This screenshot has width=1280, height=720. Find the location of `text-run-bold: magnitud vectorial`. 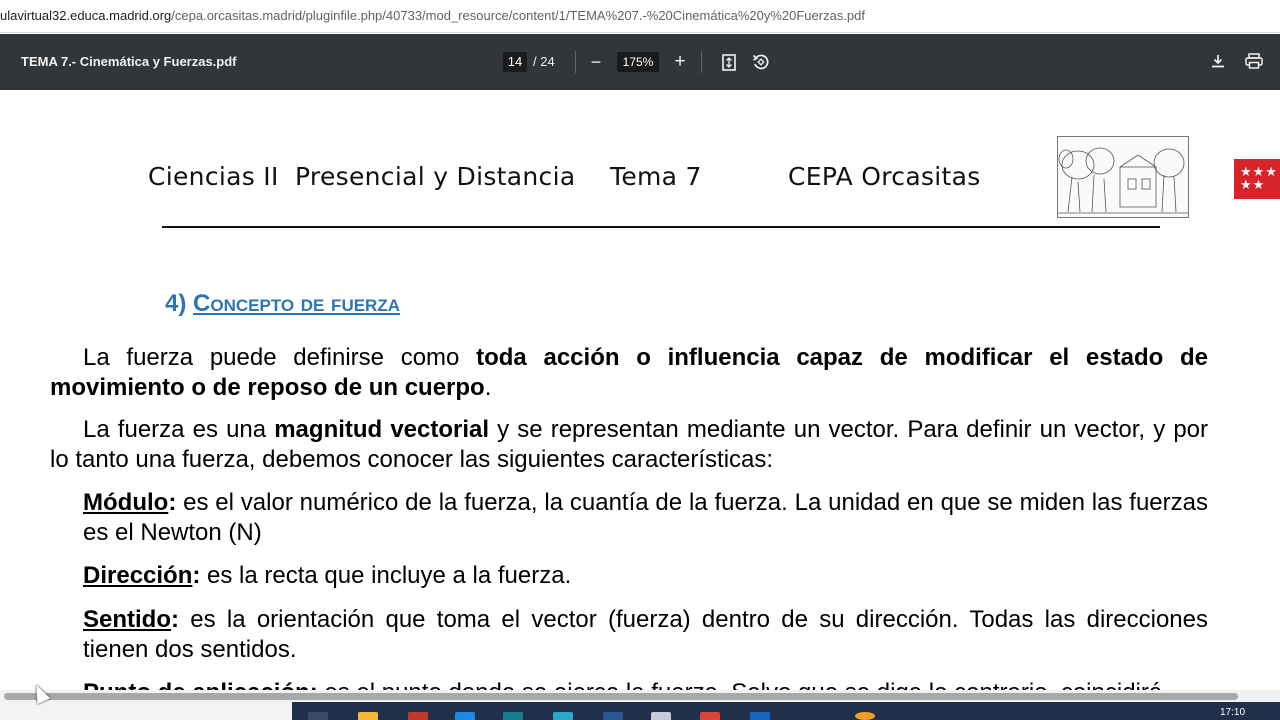

text-run-bold: magnitud vectorial is located at coordinates (382, 429).